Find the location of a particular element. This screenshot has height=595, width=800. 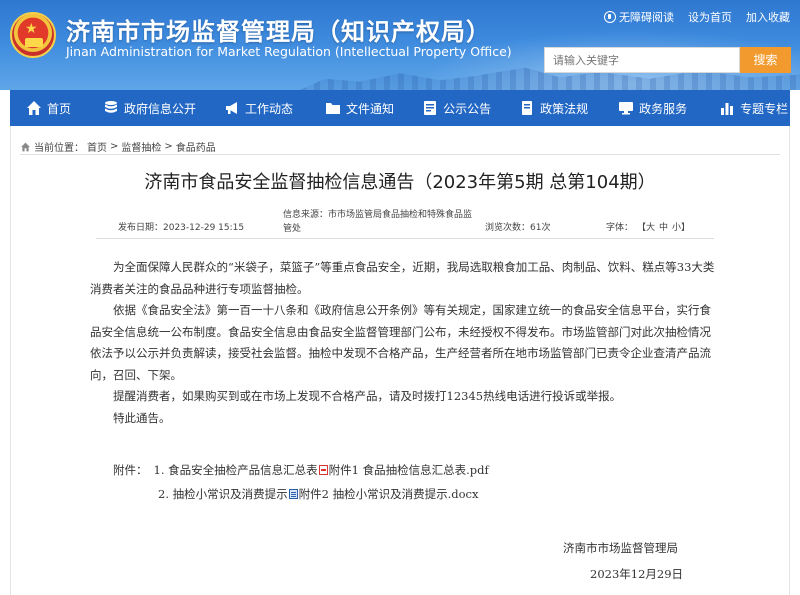

nav-item-public-notice: 公示公告 is located at coordinates (456, 108).